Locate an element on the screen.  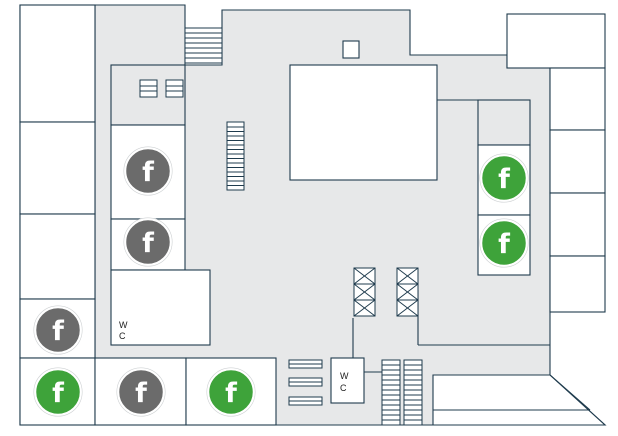
wc-label-1-line1: W is located at coordinates (123, 325).